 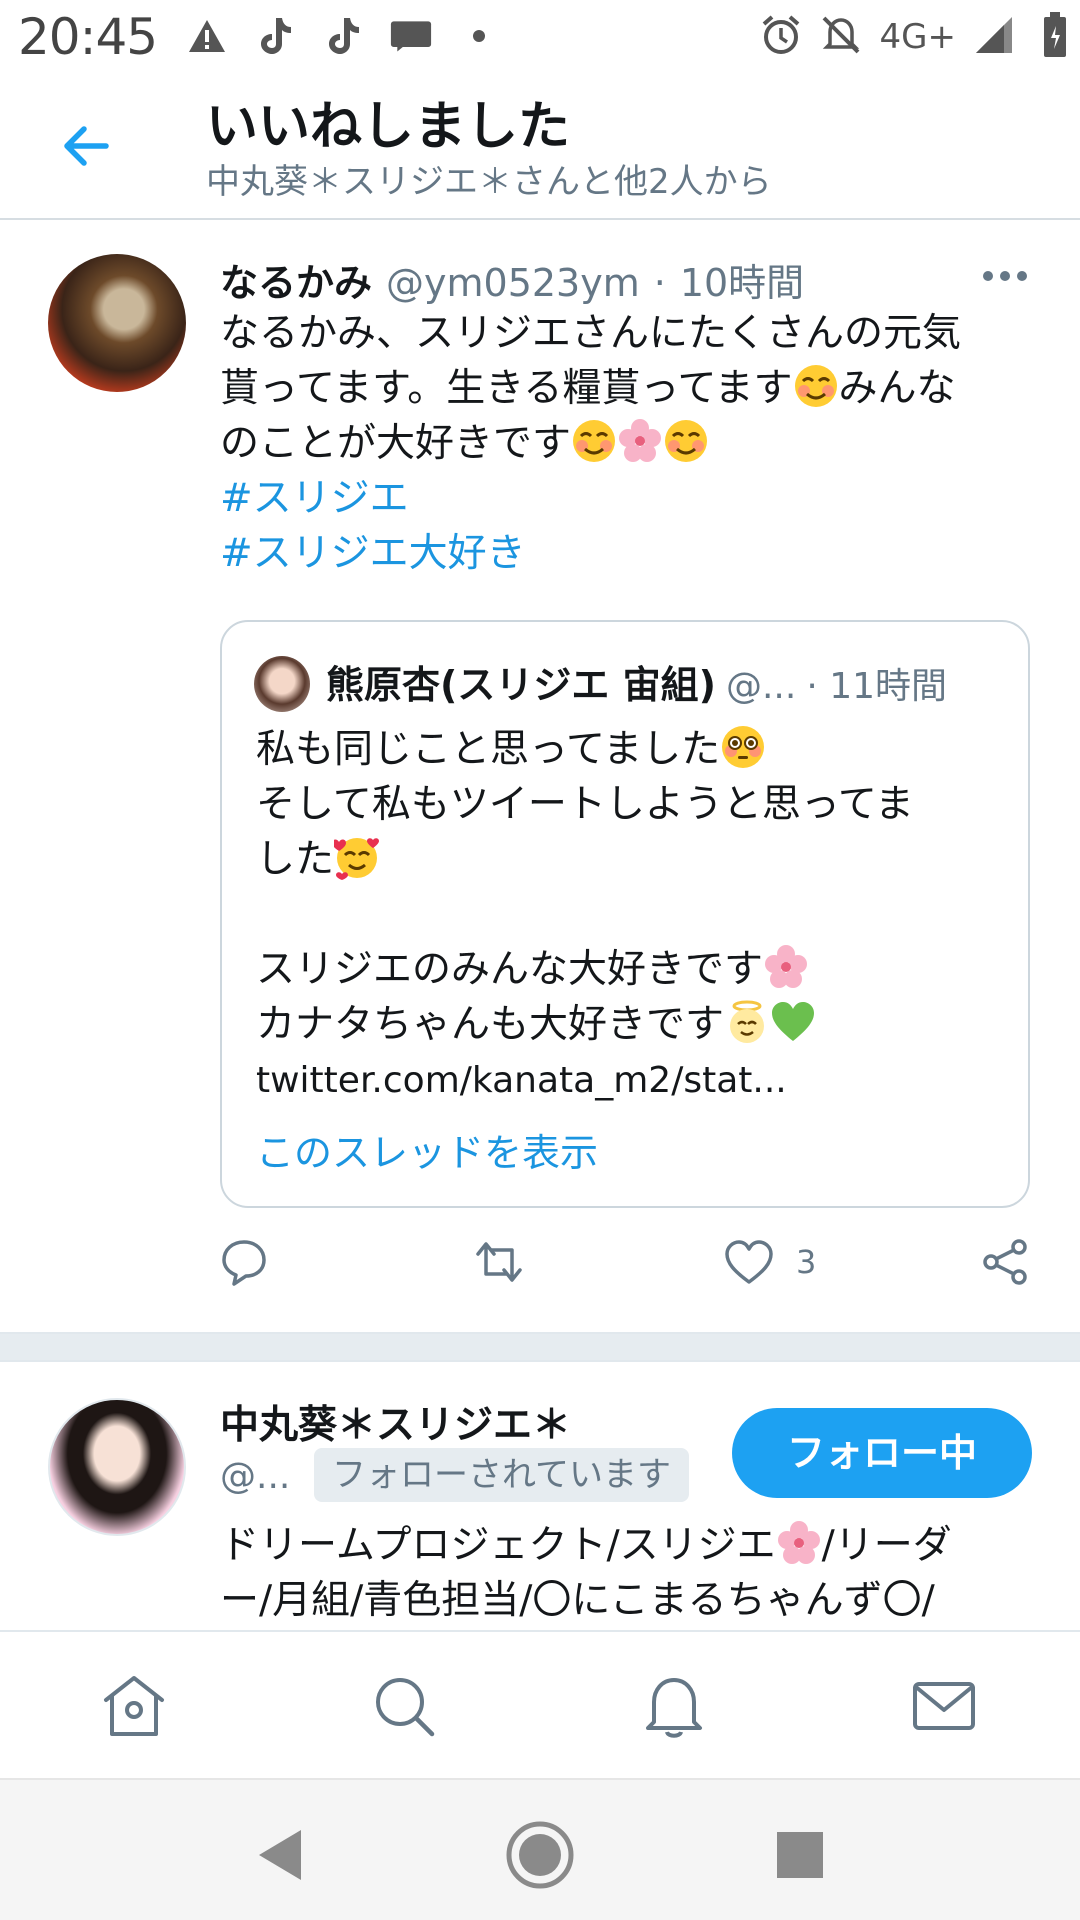 I want to click on retweet-icon, so click(x=499, y=1262).